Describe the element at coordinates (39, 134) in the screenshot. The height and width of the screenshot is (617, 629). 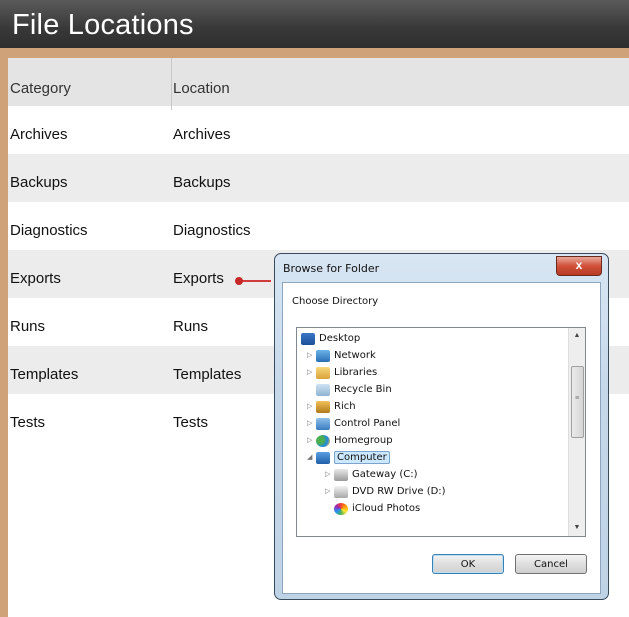
I see `category-cell: Archives` at that location.